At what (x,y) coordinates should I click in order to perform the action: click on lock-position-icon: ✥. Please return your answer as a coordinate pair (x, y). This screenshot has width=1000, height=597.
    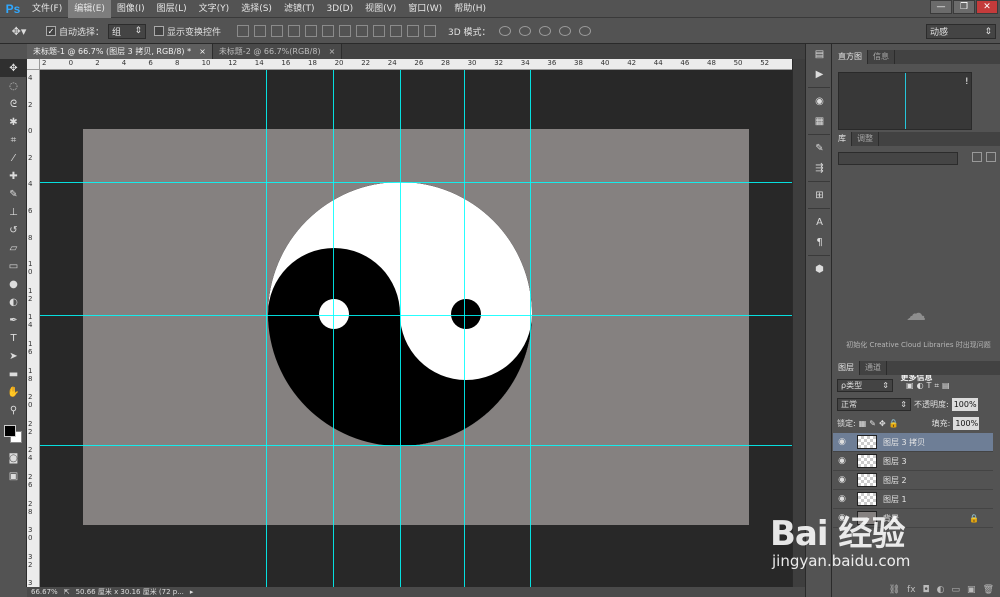
    Looking at the image, I should click on (882, 423).